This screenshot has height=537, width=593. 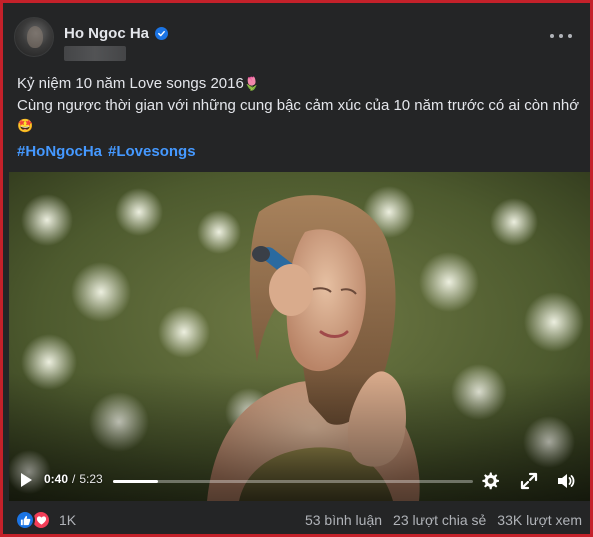 What do you see at coordinates (293, 481) in the screenshot?
I see `video-progress-bar` at bounding box center [293, 481].